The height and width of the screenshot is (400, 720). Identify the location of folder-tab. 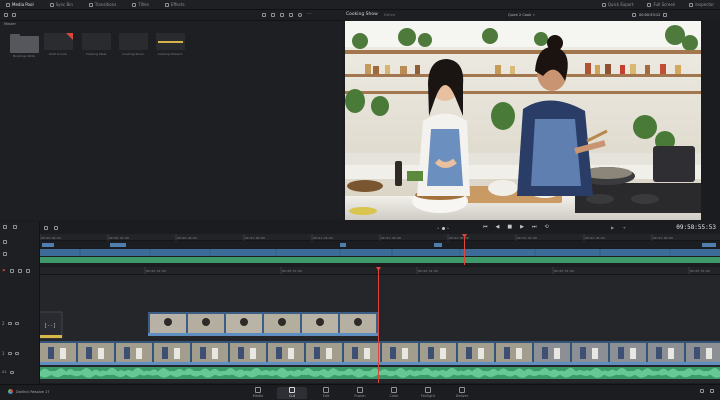
(15, 35).